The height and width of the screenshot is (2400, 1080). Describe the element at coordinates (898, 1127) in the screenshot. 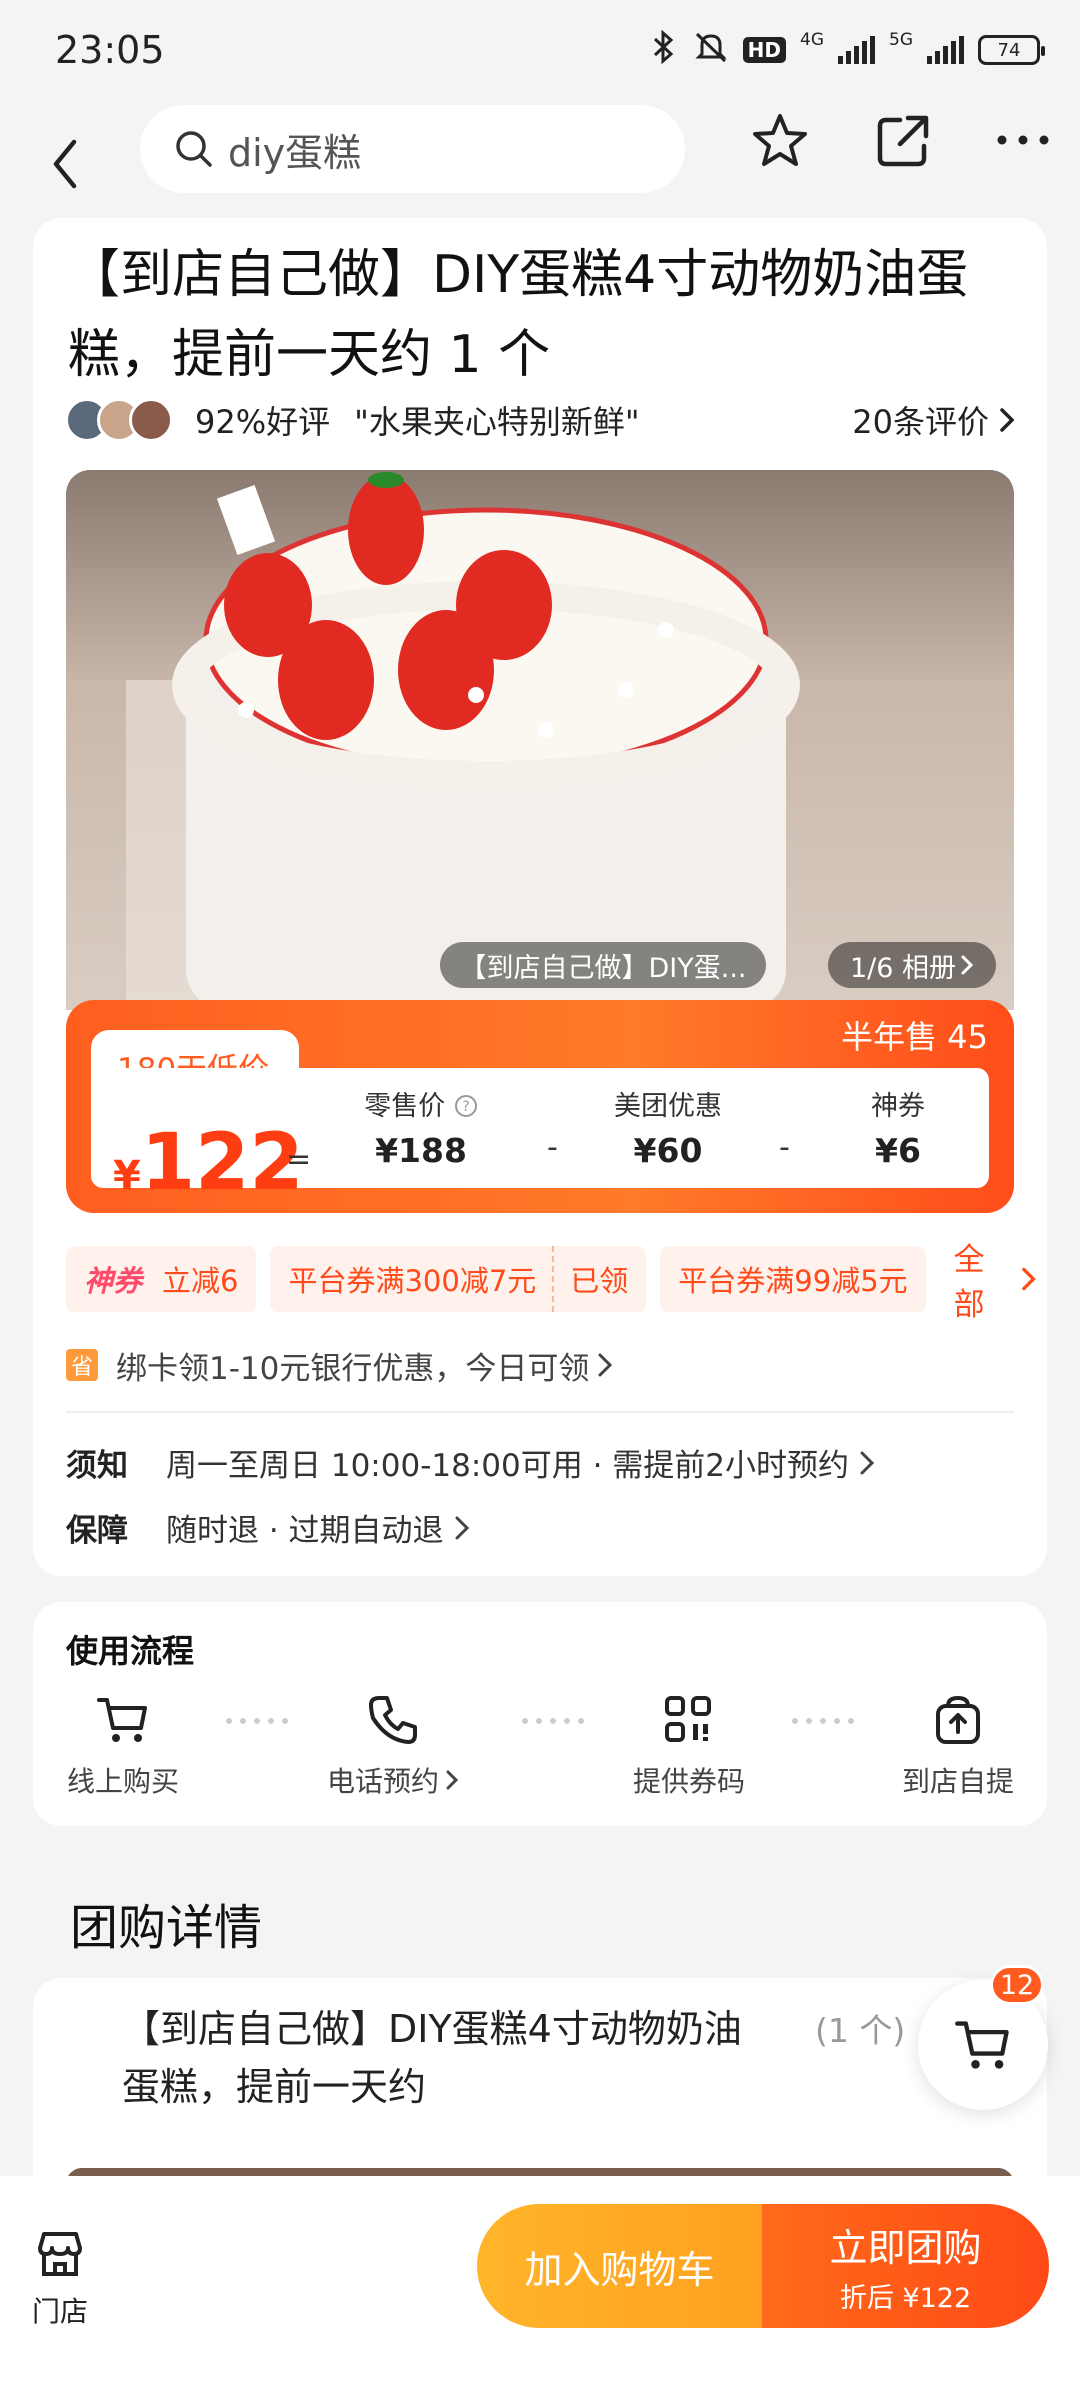

I see `coupon-discount: 神券 ¥6` at that location.